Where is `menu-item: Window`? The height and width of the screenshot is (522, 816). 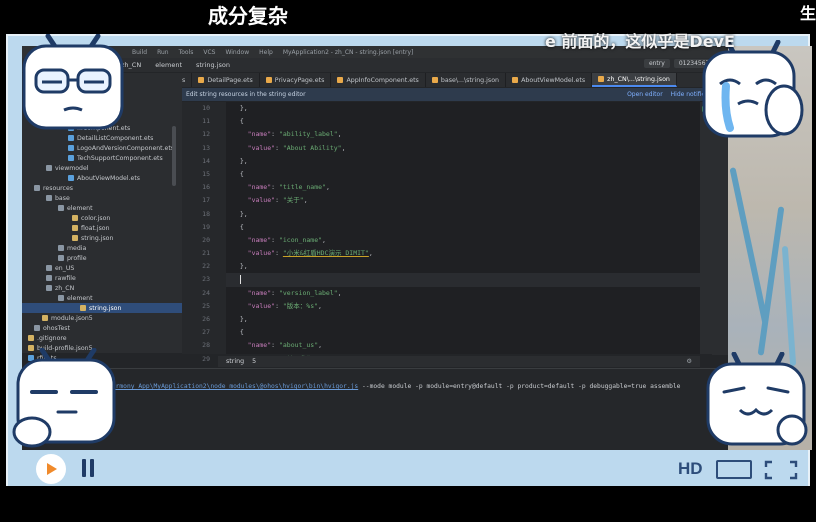
menu-item: Window is located at coordinates (237, 52).